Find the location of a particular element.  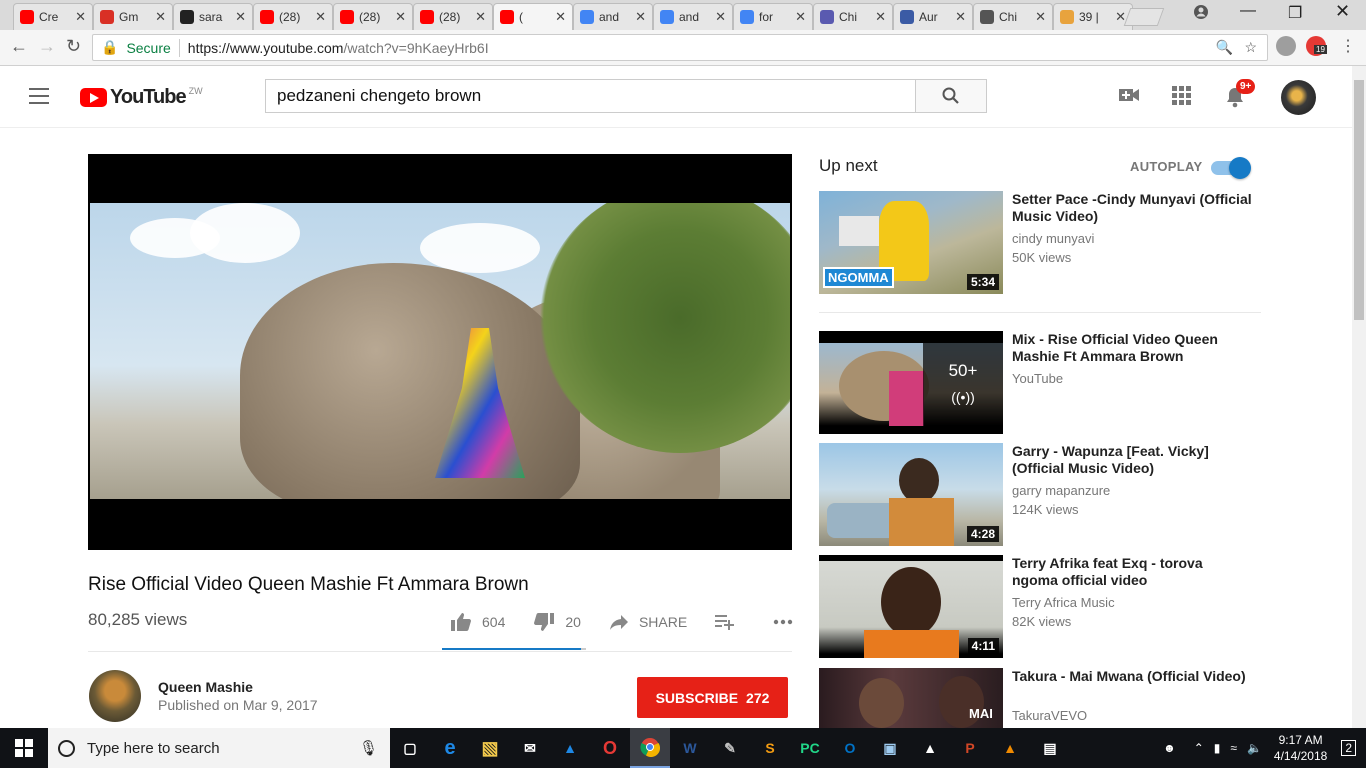

volume-icon: 🔈 is located at coordinates (1254, 748).